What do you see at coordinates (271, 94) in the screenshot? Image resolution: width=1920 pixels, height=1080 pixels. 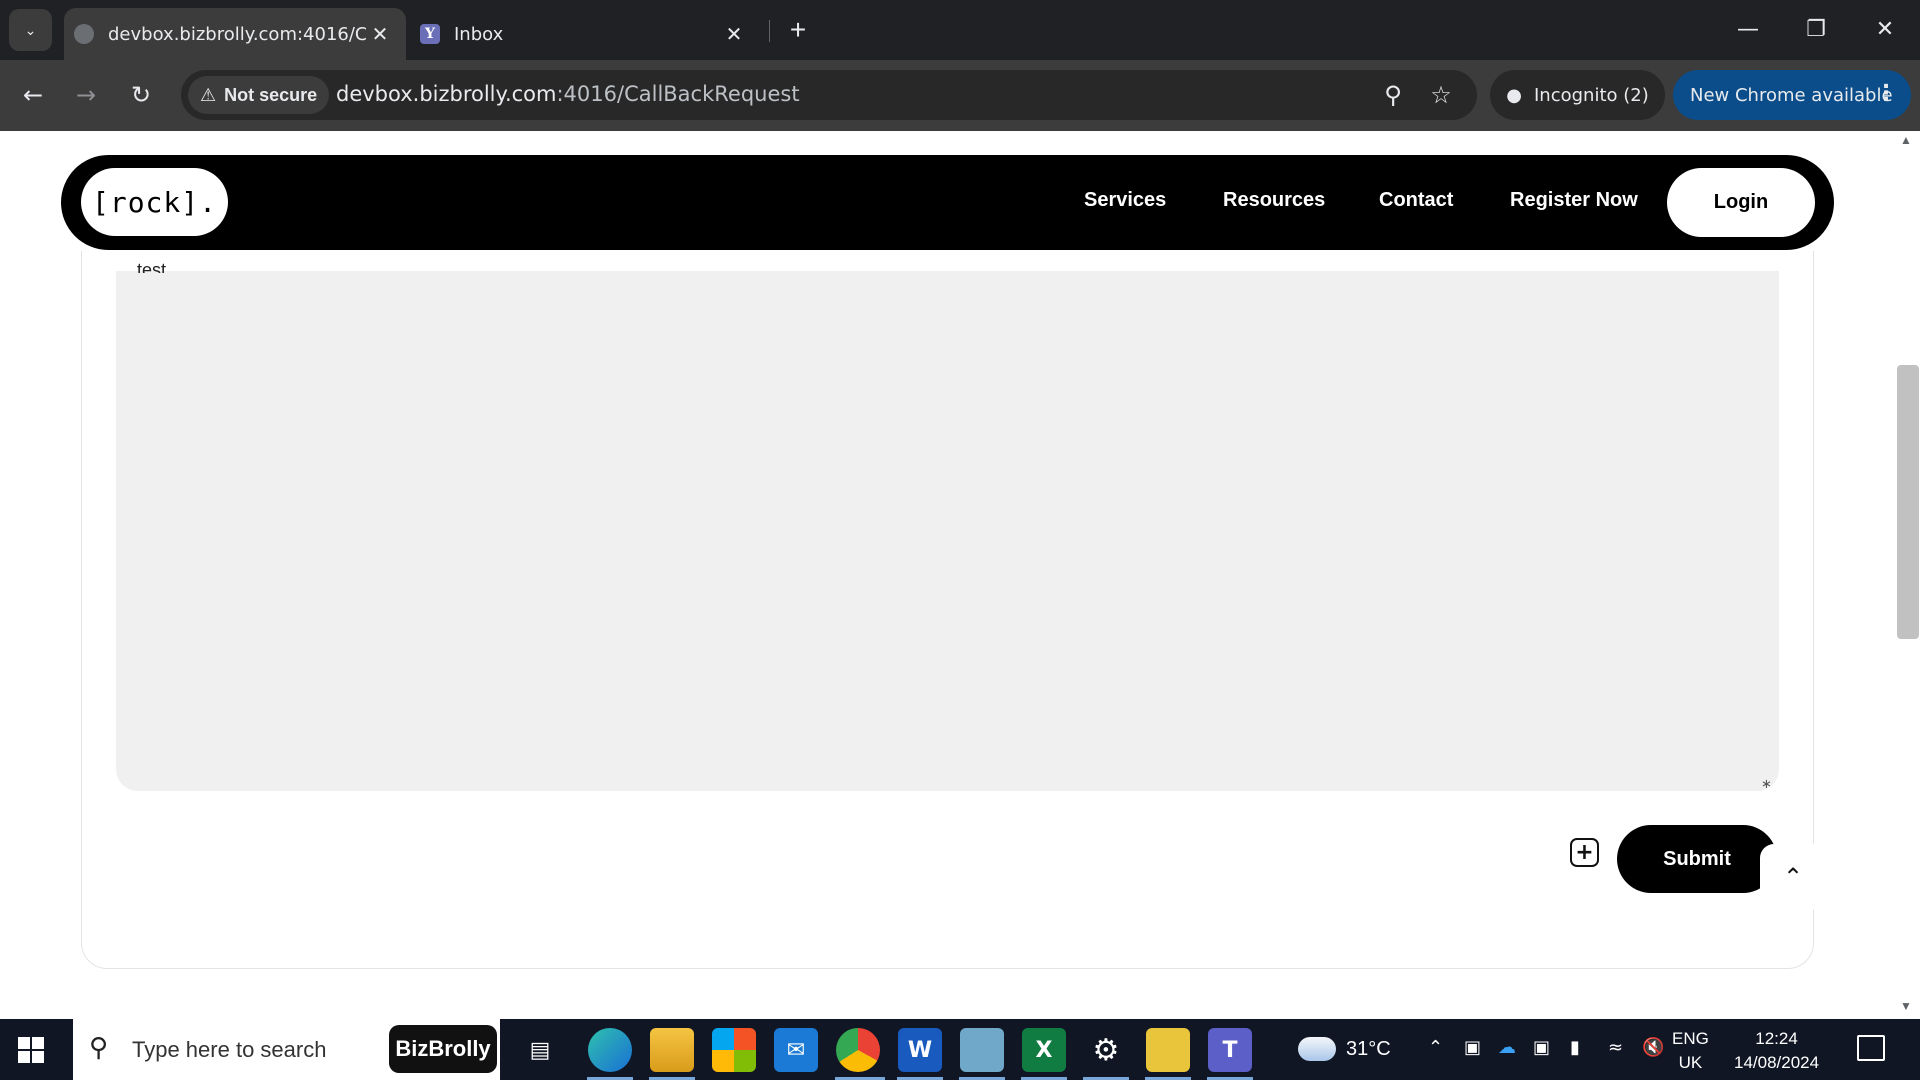 I see `security-label: Not secure` at bounding box center [271, 94].